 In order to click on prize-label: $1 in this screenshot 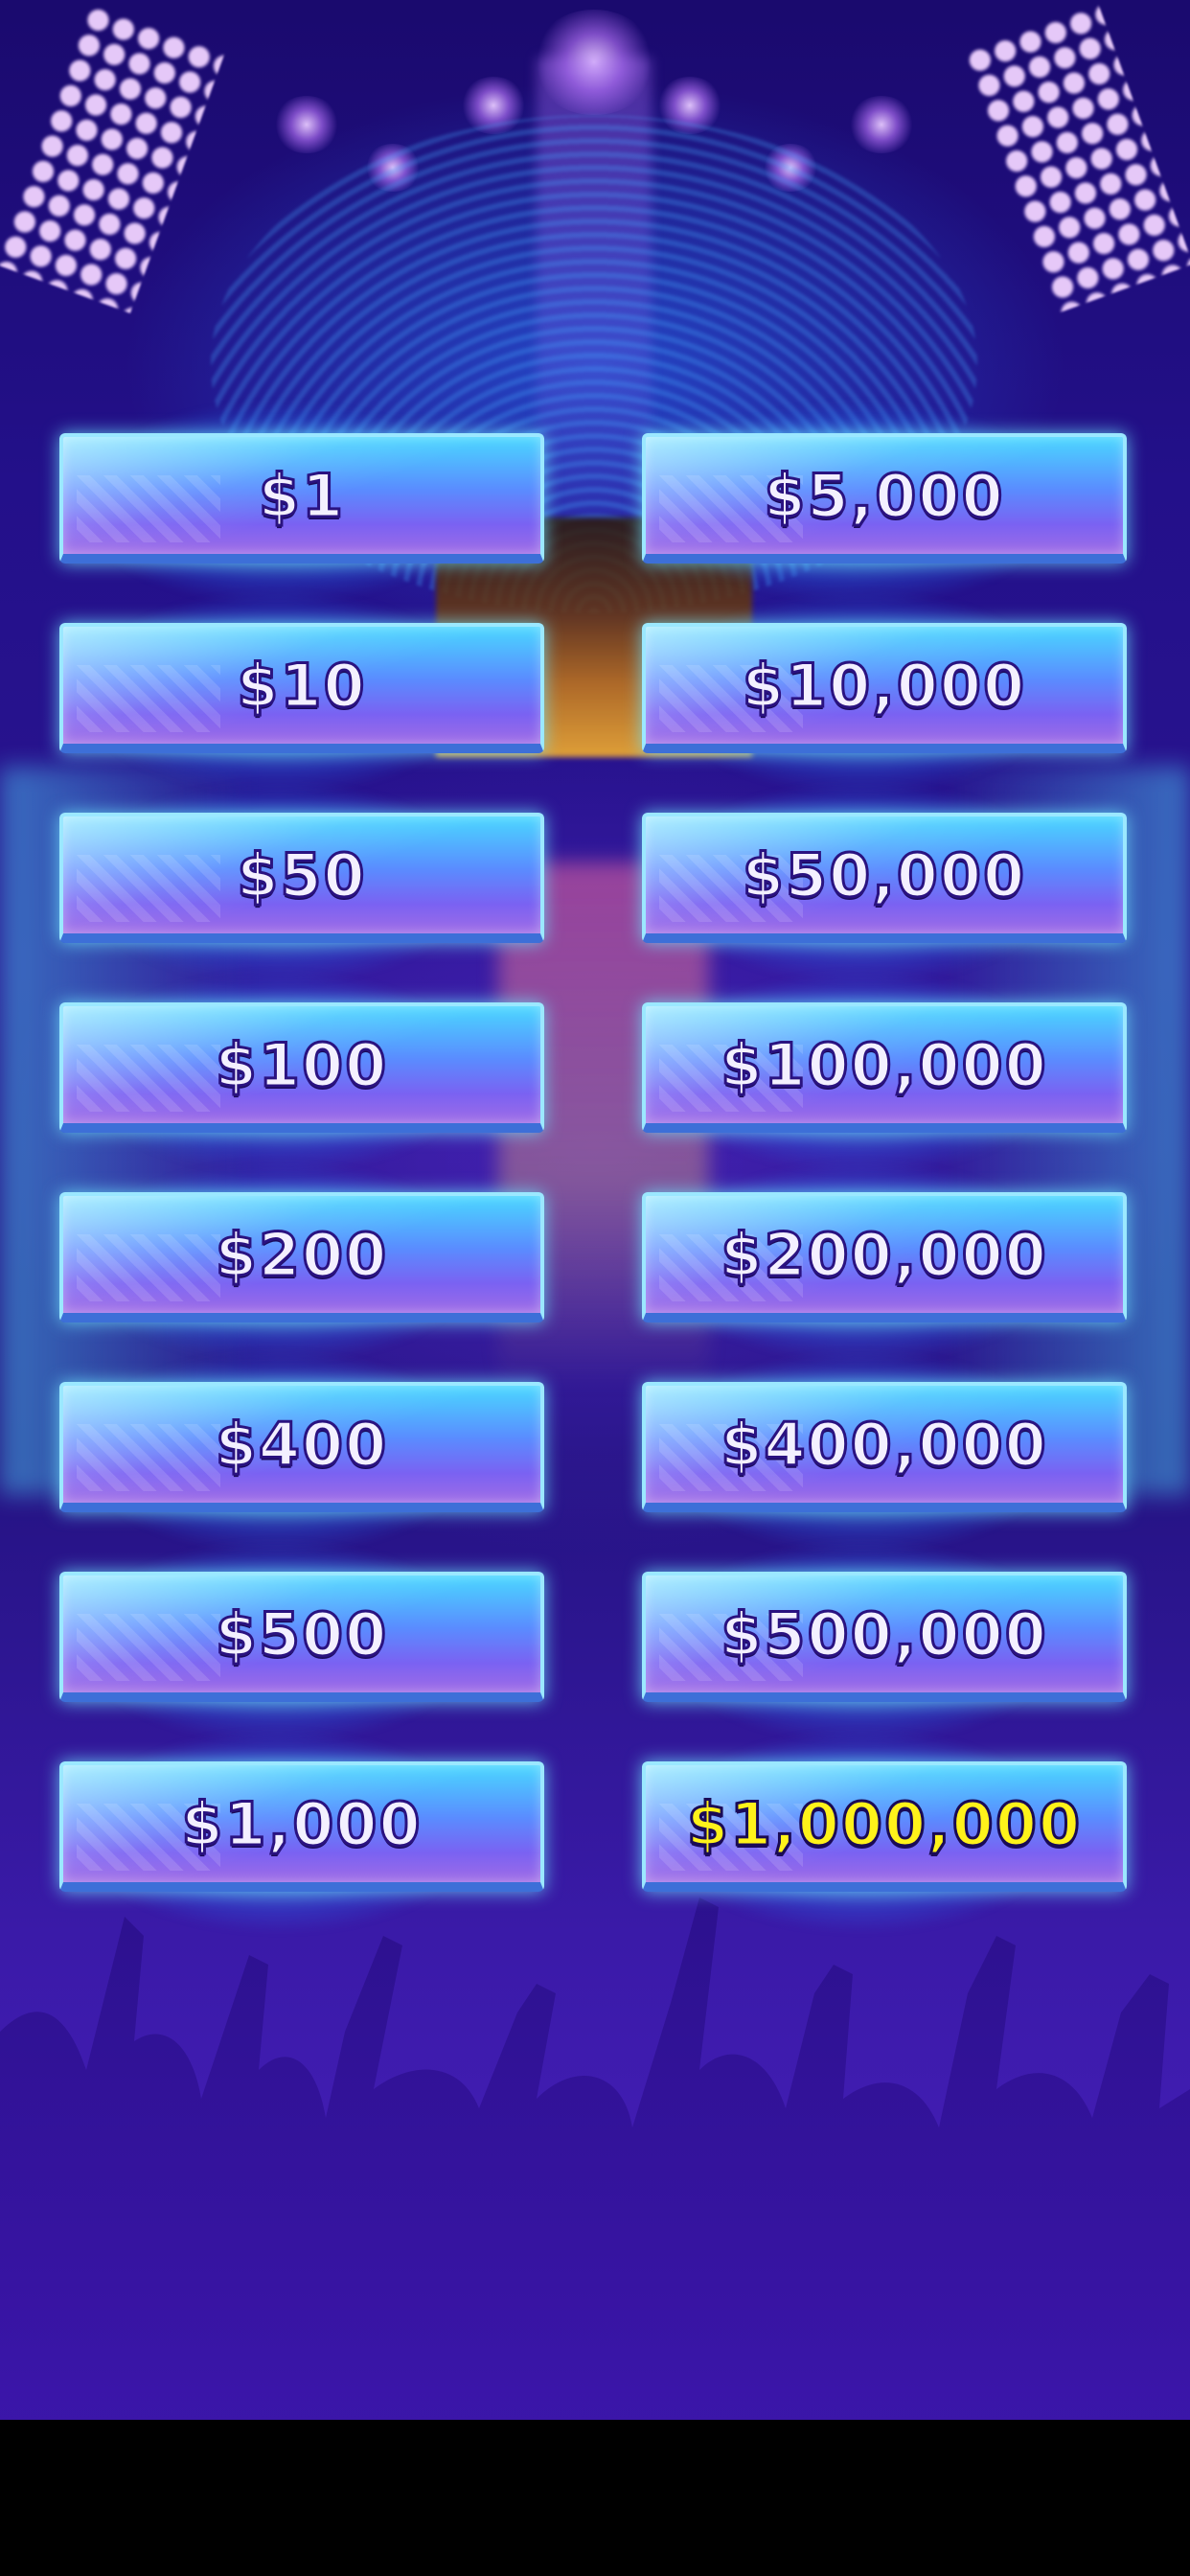, I will do `click(302, 495)`.